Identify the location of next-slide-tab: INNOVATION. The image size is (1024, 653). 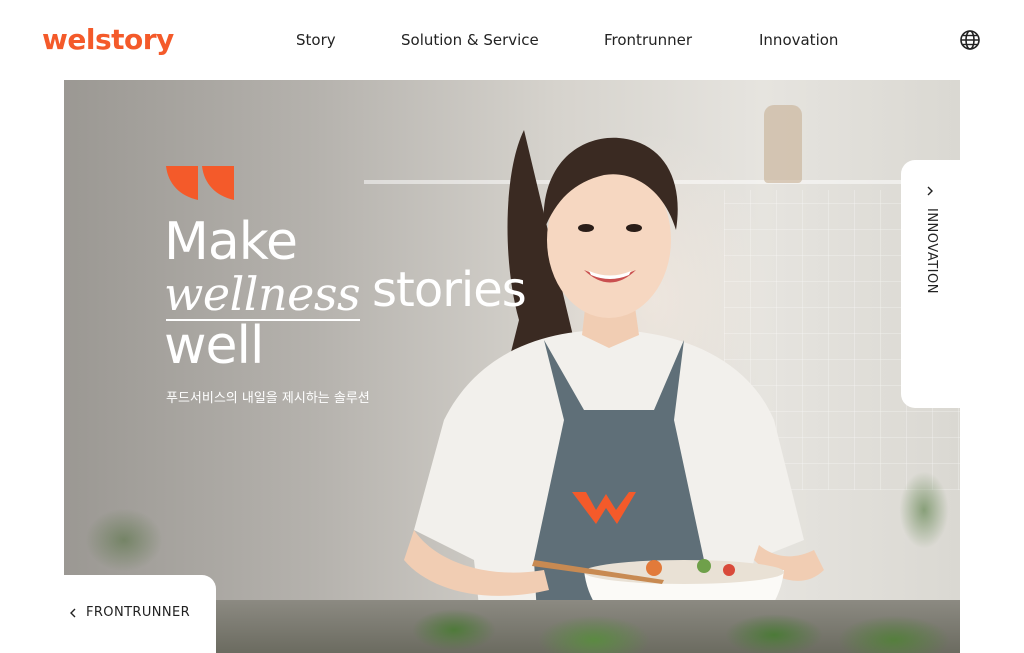
(930, 284).